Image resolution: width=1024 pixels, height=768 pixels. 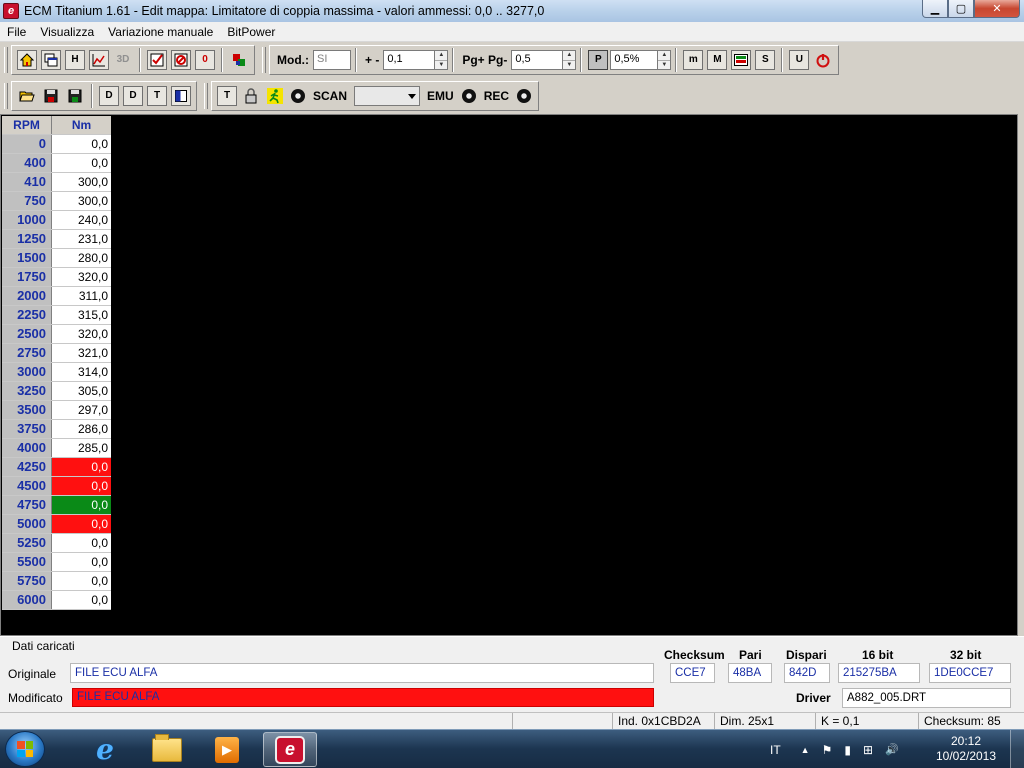 I want to click on open-folder-icon, so click(x=27, y=96).